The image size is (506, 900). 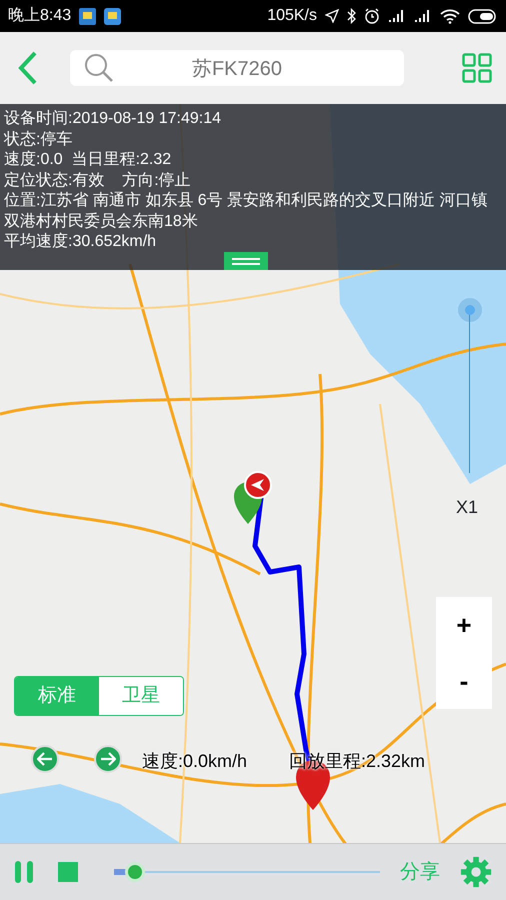 What do you see at coordinates (108, 759) in the screenshot?
I see `right-arrow-icon` at bounding box center [108, 759].